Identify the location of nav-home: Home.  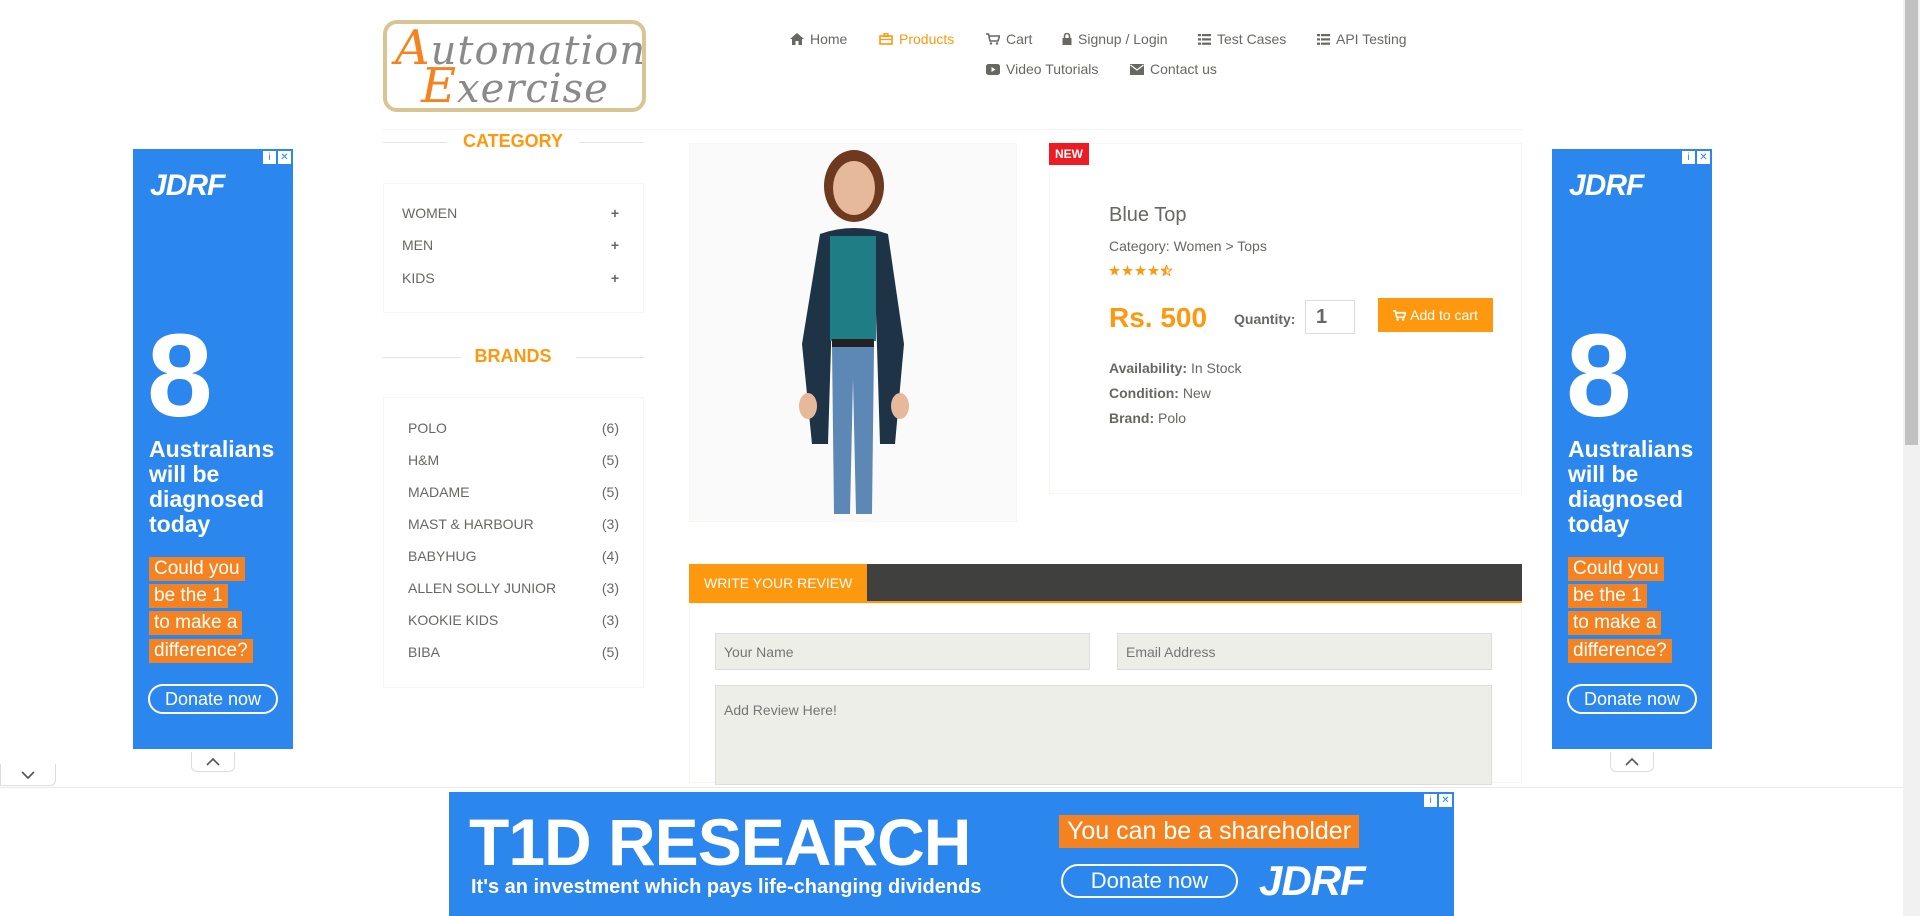
(818, 39).